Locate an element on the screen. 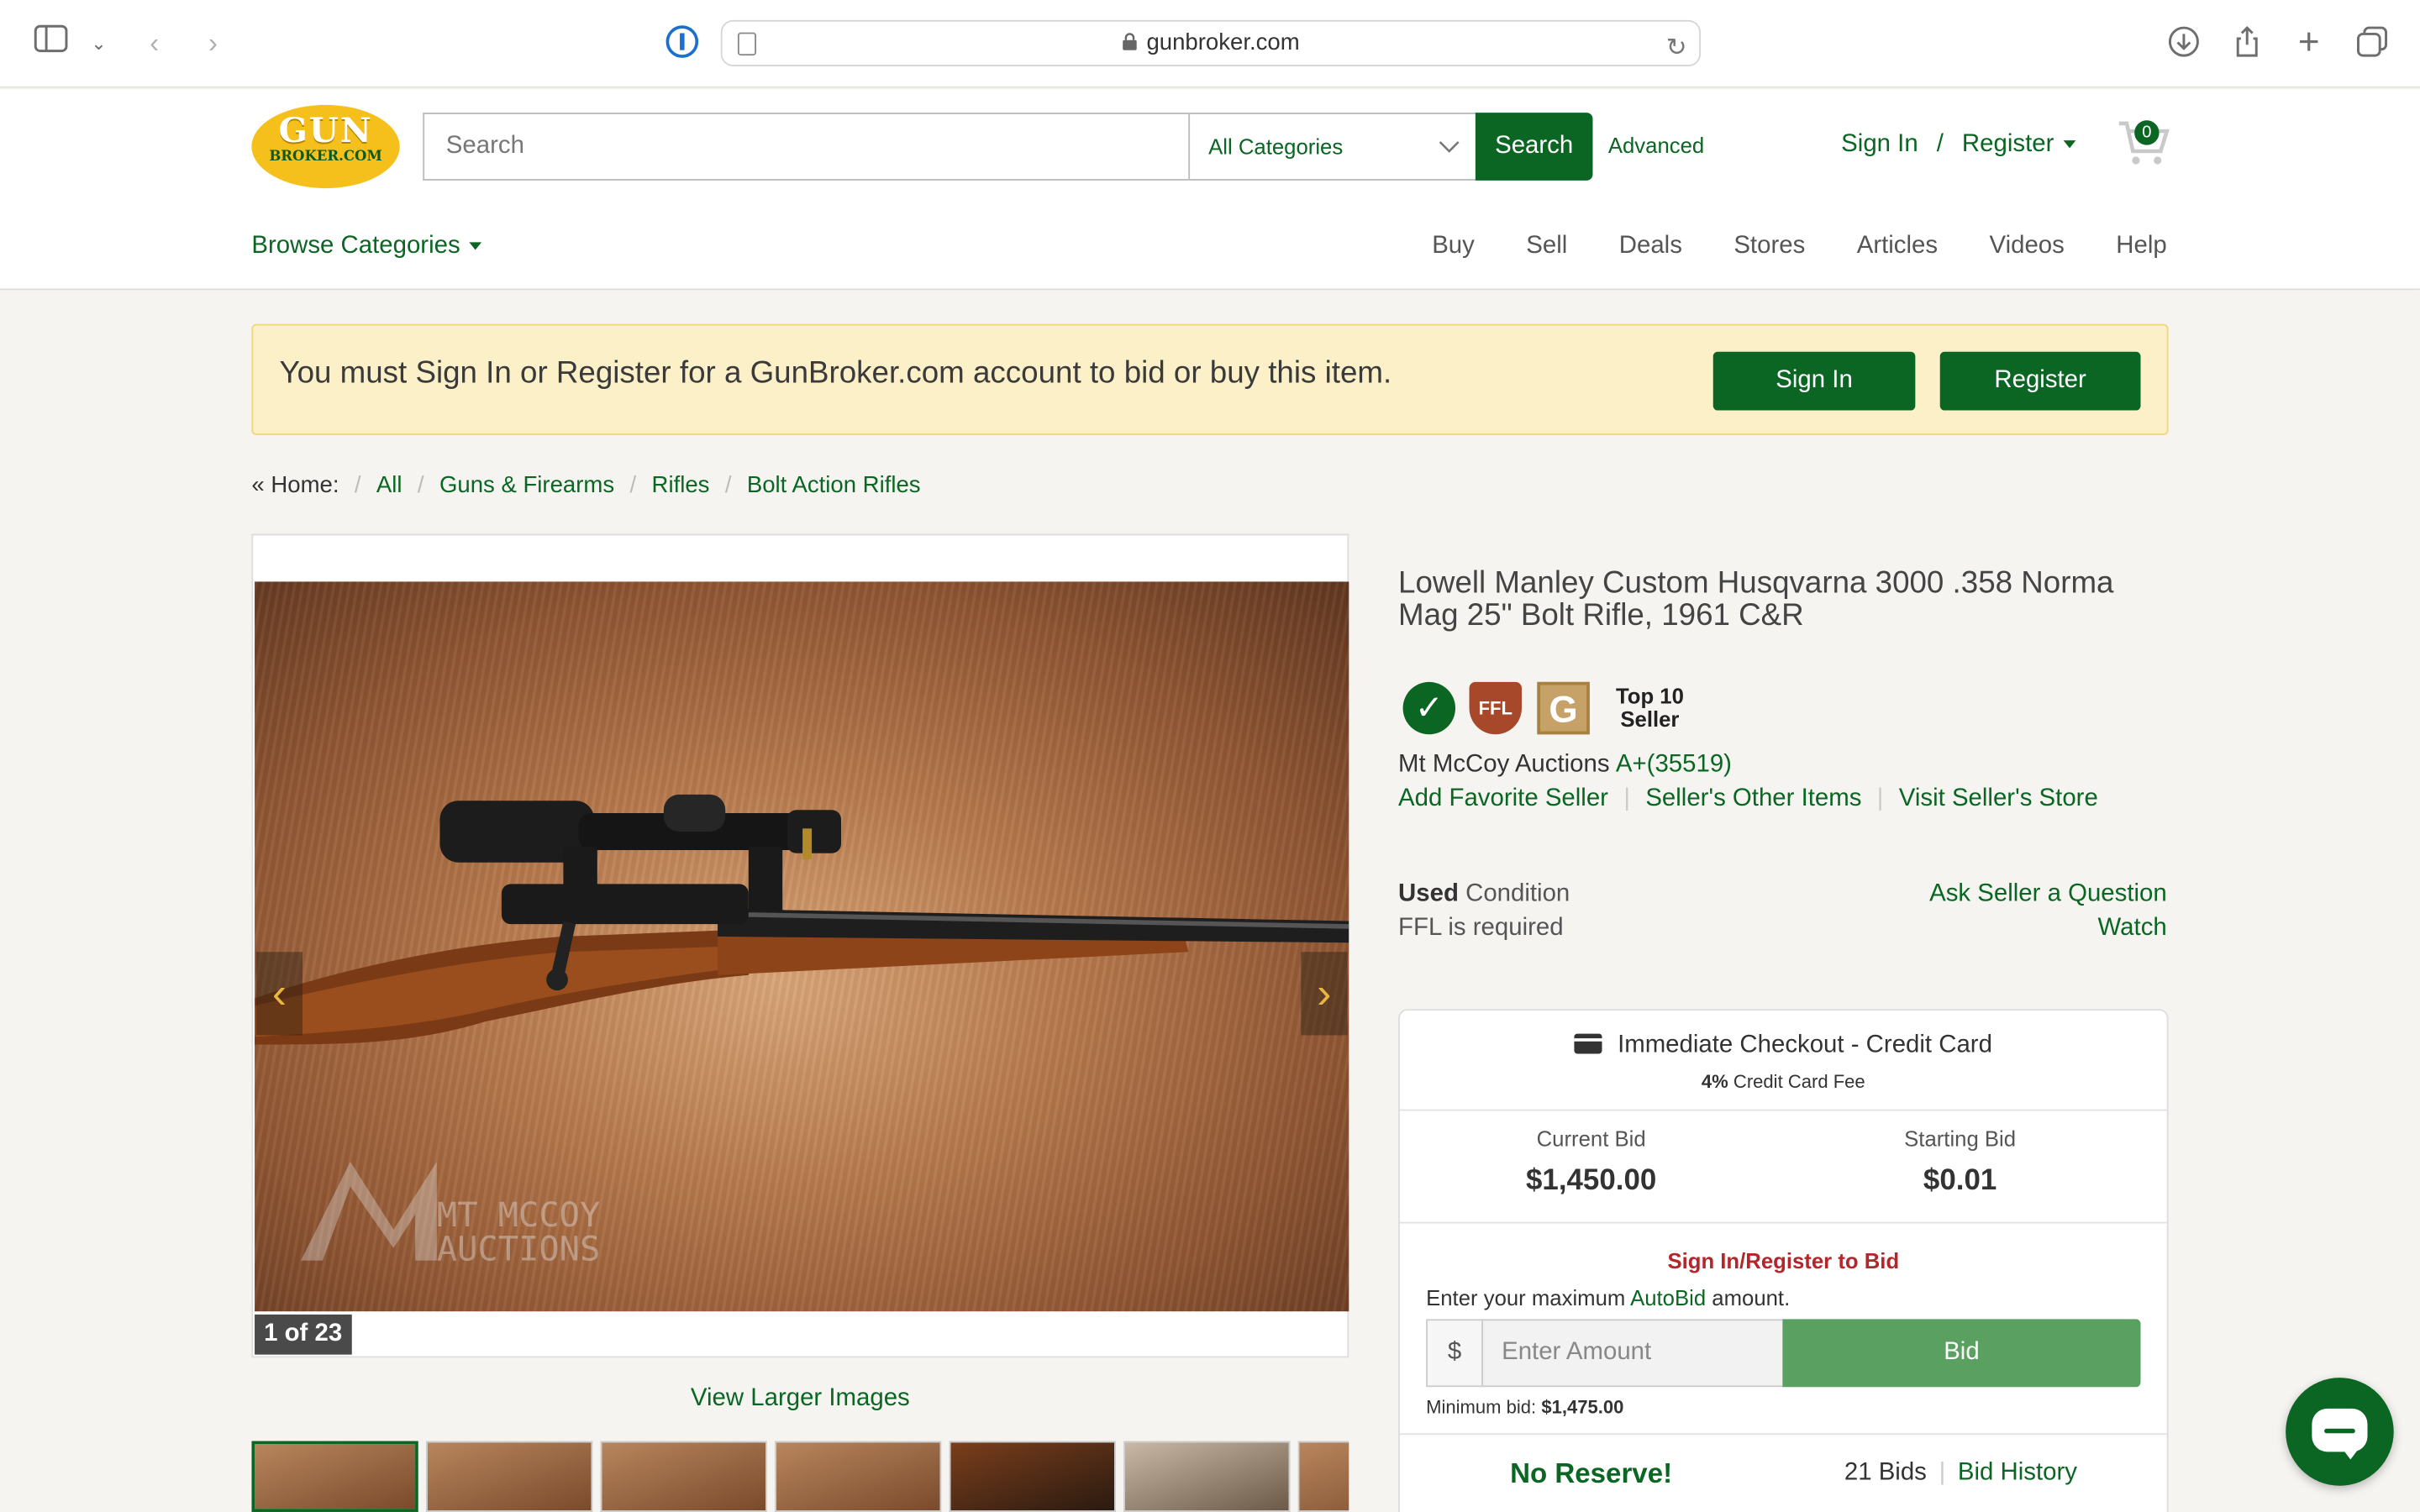 The image size is (2420, 1512). g-badge-icon: G is located at coordinates (1563, 708).